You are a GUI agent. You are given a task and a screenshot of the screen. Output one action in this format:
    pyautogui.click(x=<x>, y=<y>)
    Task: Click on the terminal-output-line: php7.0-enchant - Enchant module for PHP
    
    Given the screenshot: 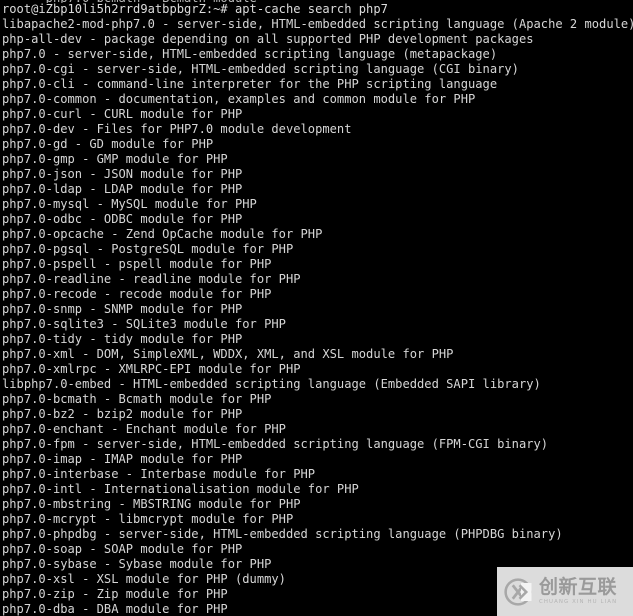 What is the action you would take?
    pyautogui.click(x=144, y=429)
    